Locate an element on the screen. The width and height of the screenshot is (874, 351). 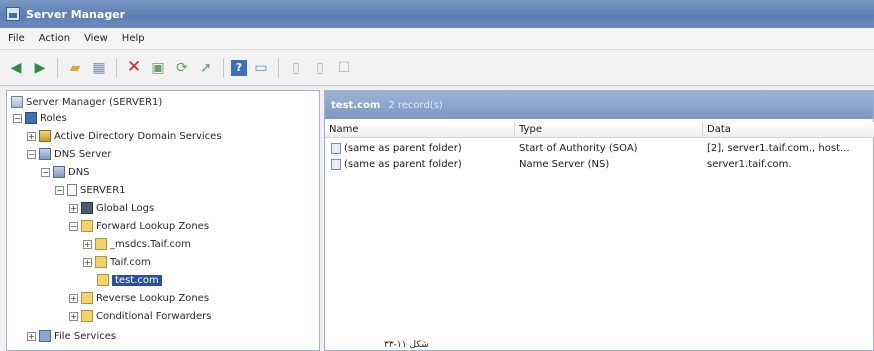
up-folder-icon: ▰ is located at coordinates (75, 68).